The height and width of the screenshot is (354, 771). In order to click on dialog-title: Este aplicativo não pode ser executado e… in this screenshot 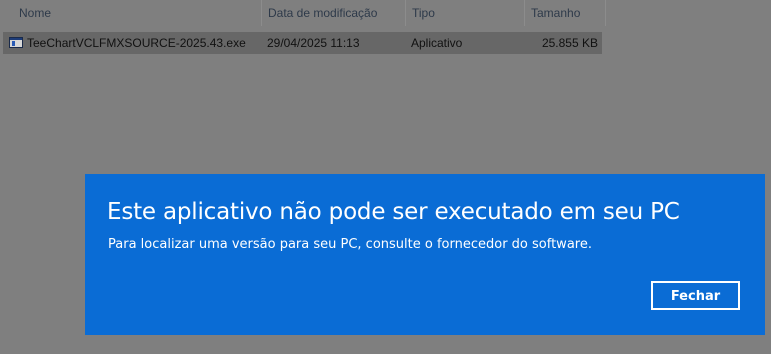, I will do `click(393, 212)`.